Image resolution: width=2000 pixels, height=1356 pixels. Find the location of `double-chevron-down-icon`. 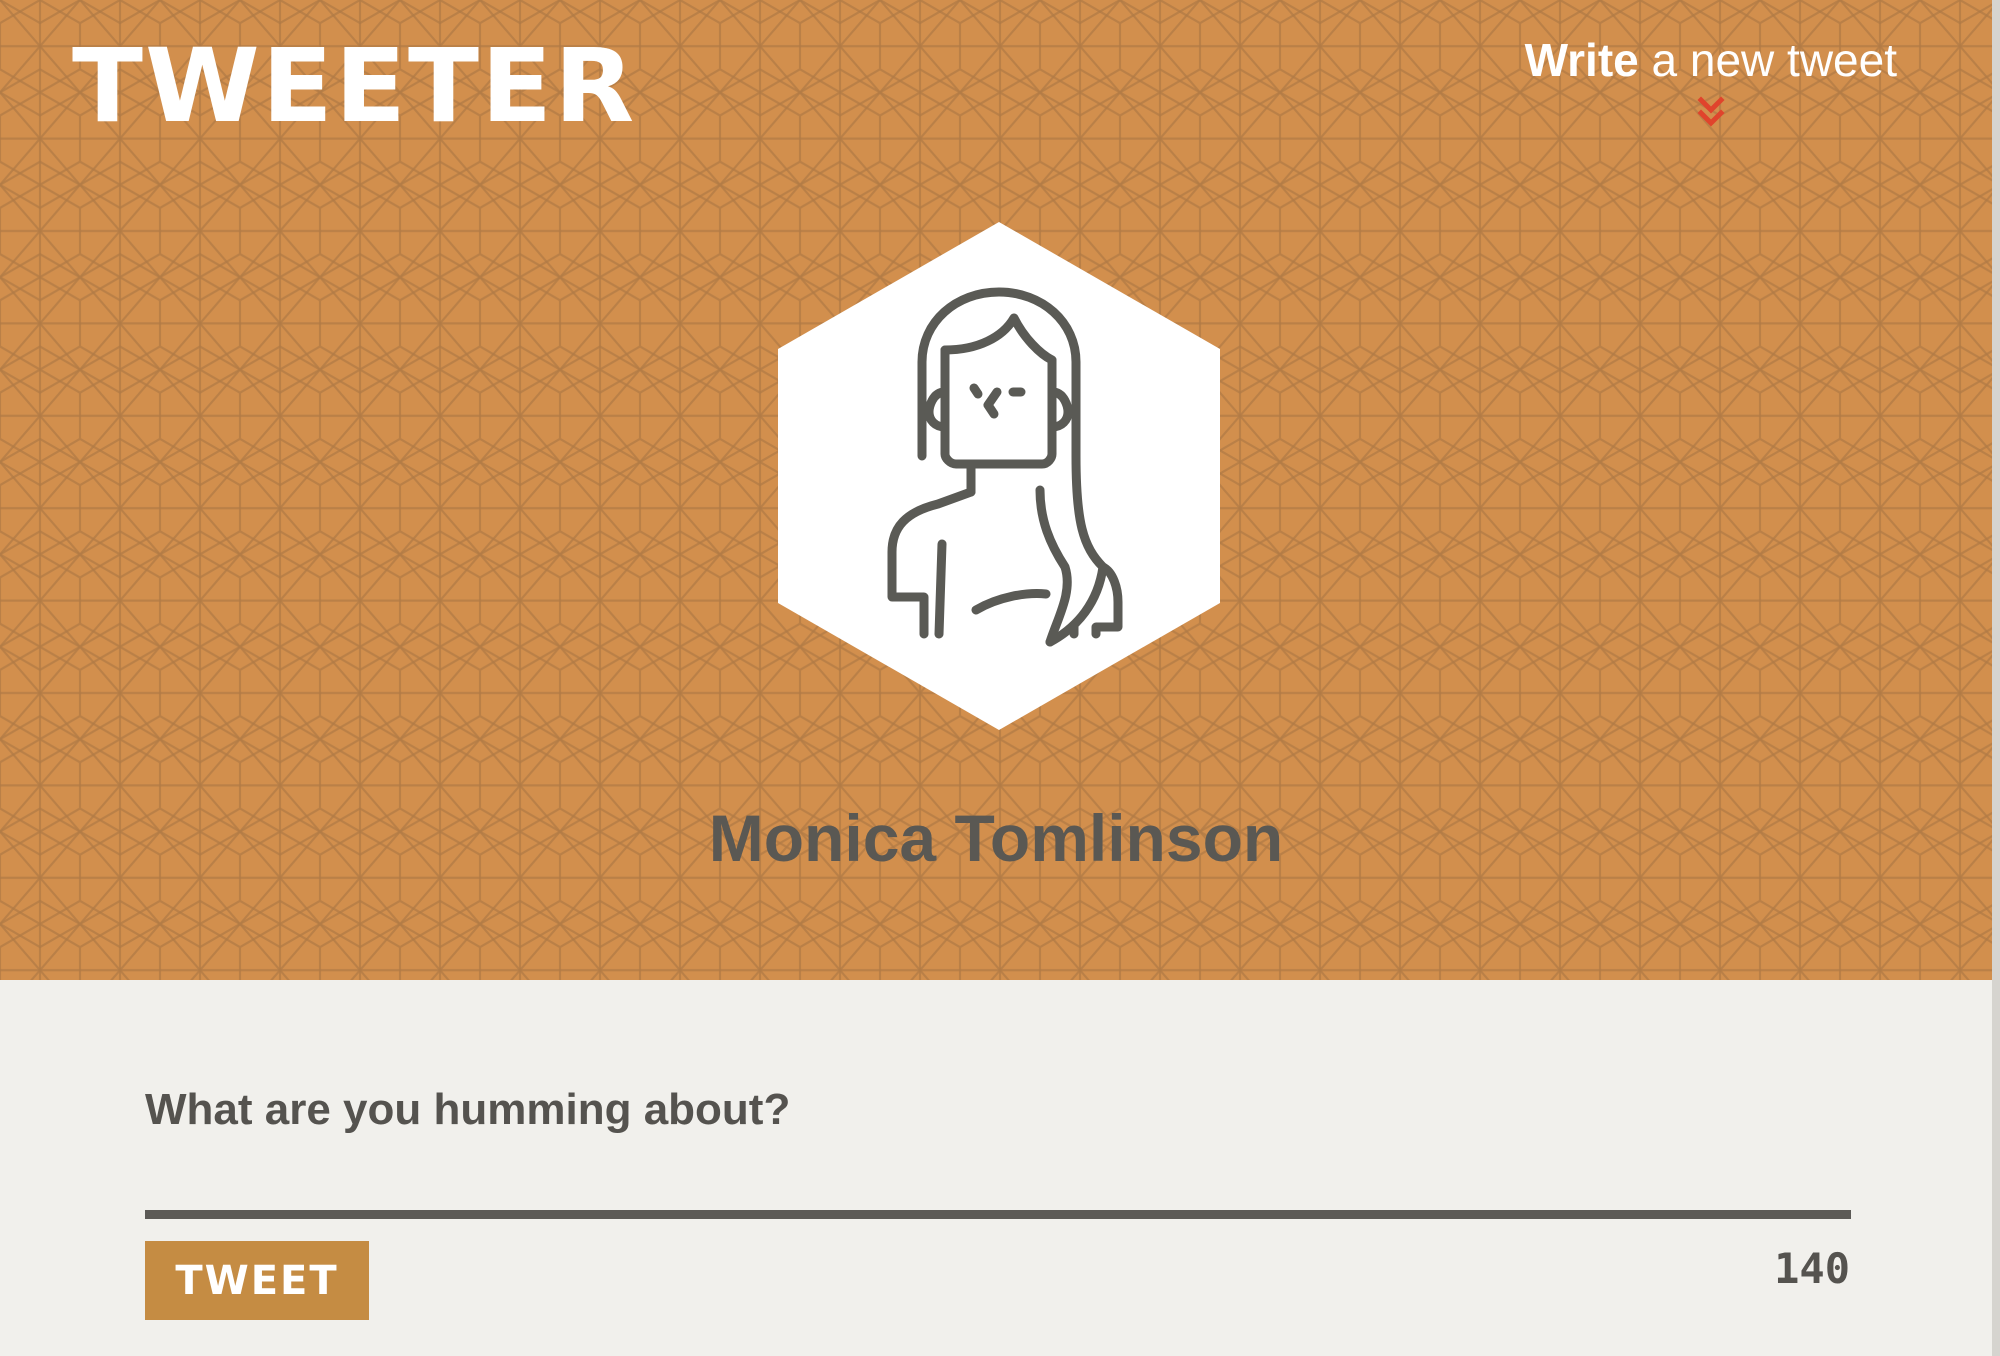

double-chevron-down-icon is located at coordinates (1711, 113).